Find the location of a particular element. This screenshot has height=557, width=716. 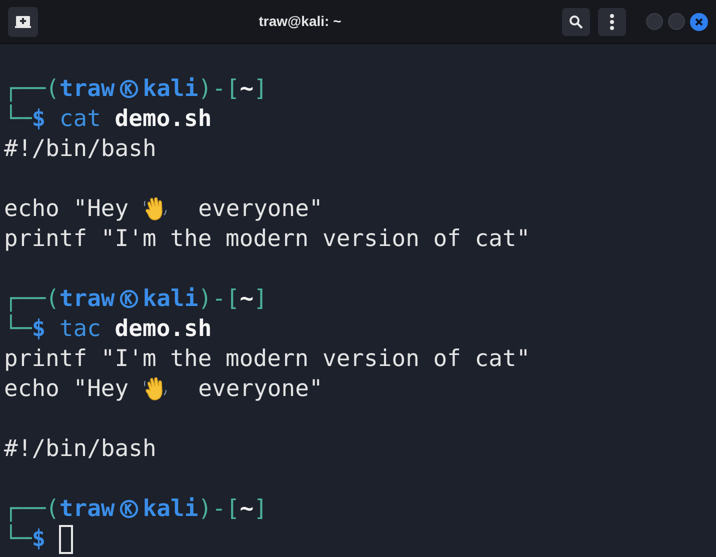

menu-icon is located at coordinates (612, 22).